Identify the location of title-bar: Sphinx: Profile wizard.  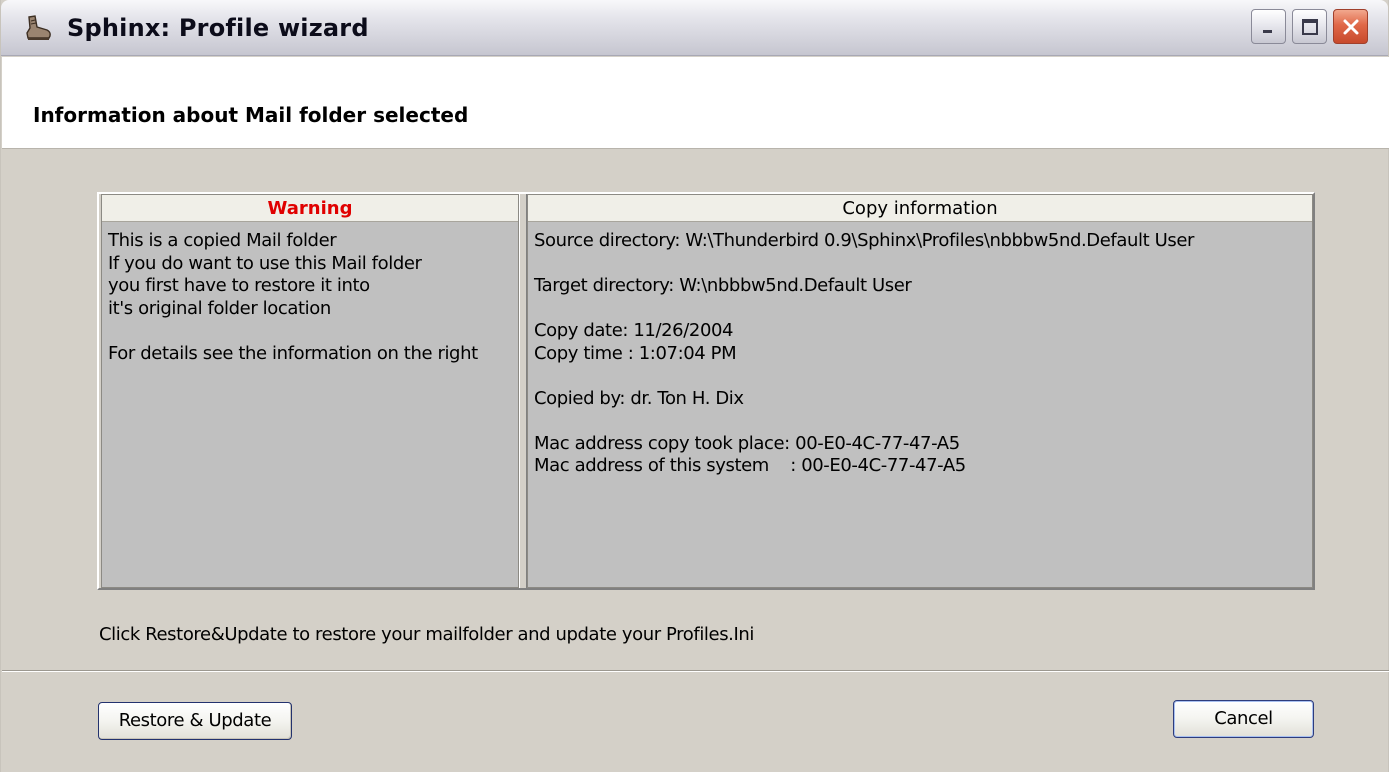
(694, 28).